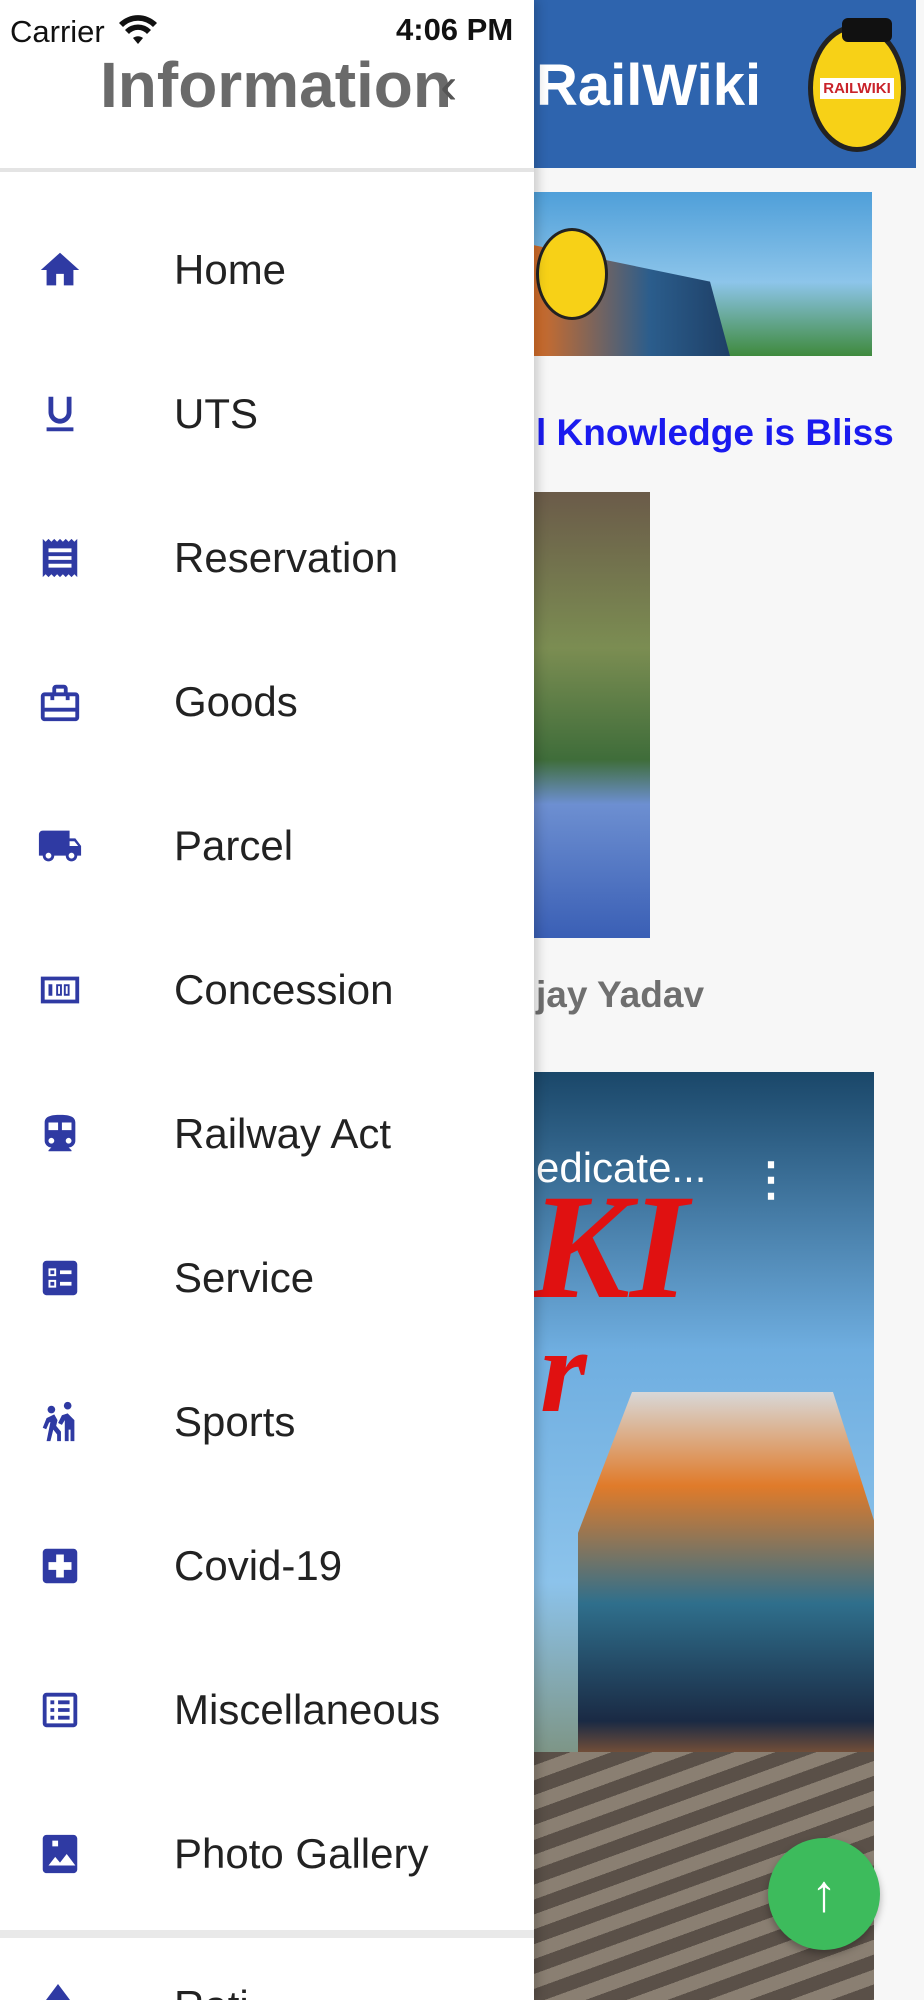 The image size is (924, 2000). What do you see at coordinates (307, 1709) in the screenshot?
I see `menu-item-label: Miscellaneous` at bounding box center [307, 1709].